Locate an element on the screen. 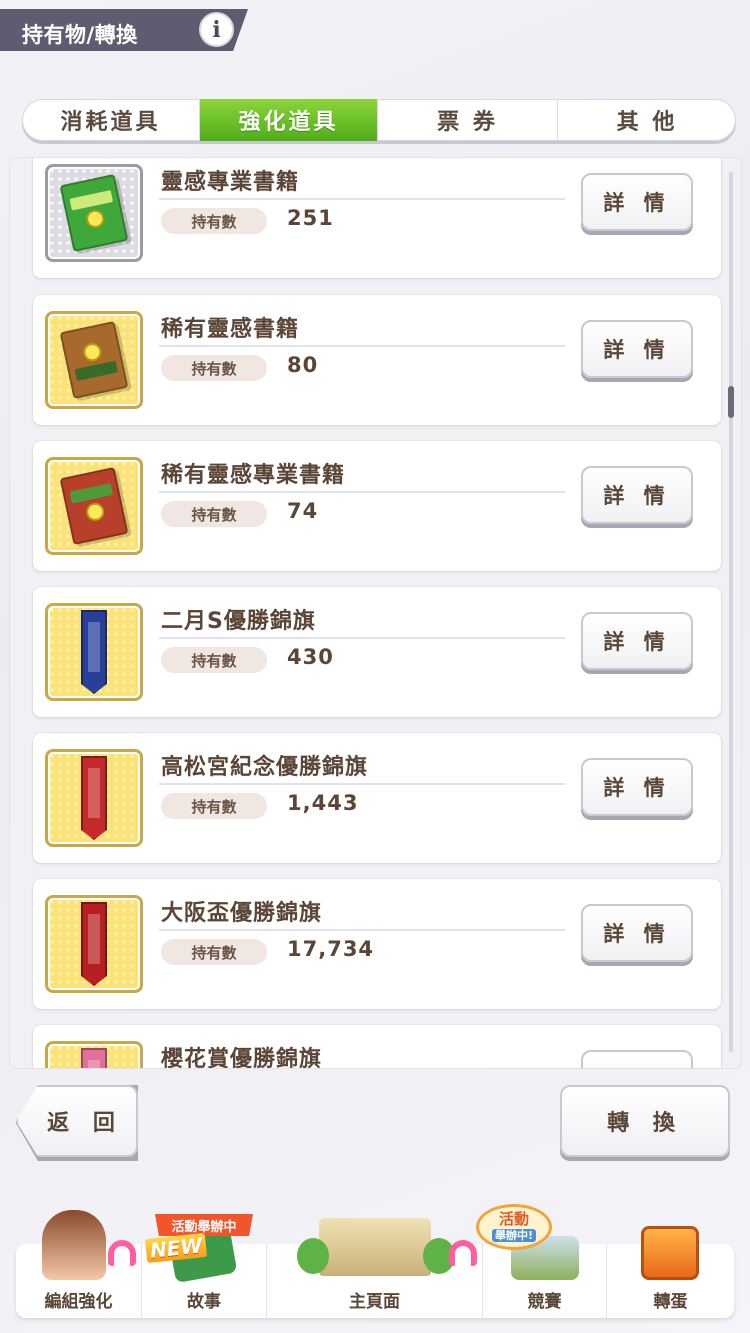 This screenshot has width=750, height=1333. list-item: 大阪盃優勝錦旗 持有數 17,734 詳 情 is located at coordinates (377, 944).